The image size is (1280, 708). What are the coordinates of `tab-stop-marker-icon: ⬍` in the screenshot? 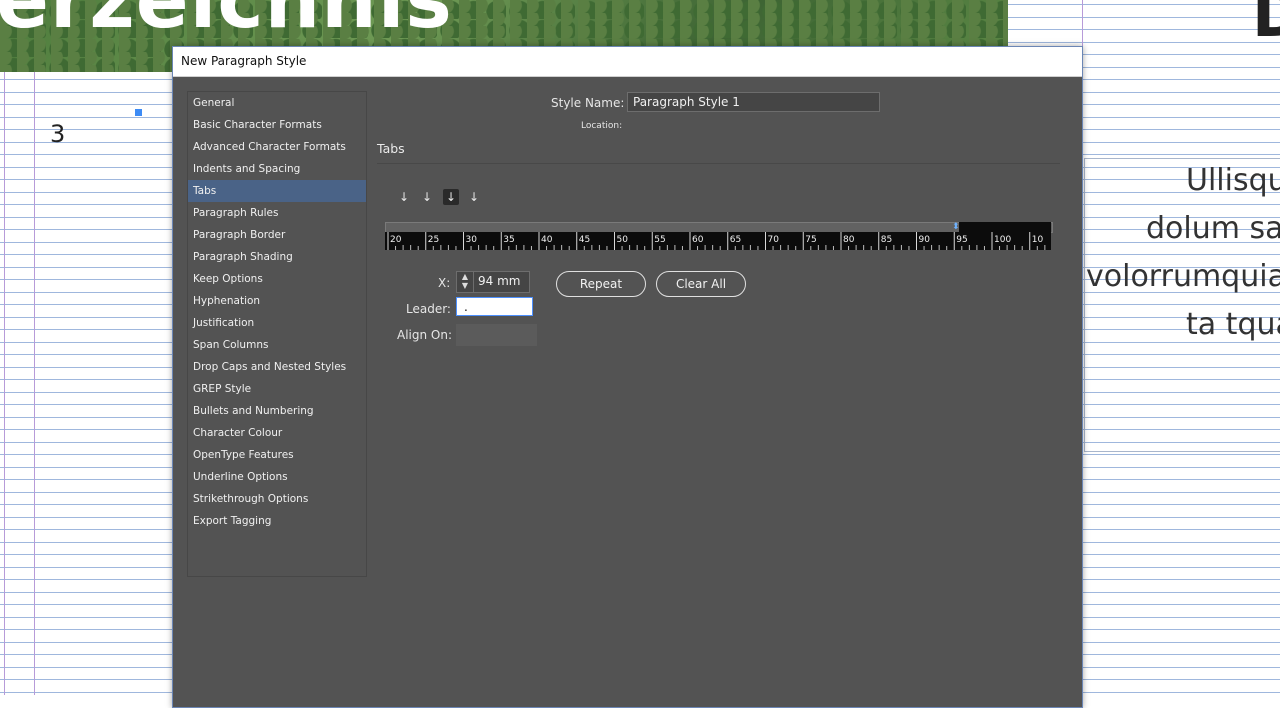 It's located at (956, 227).